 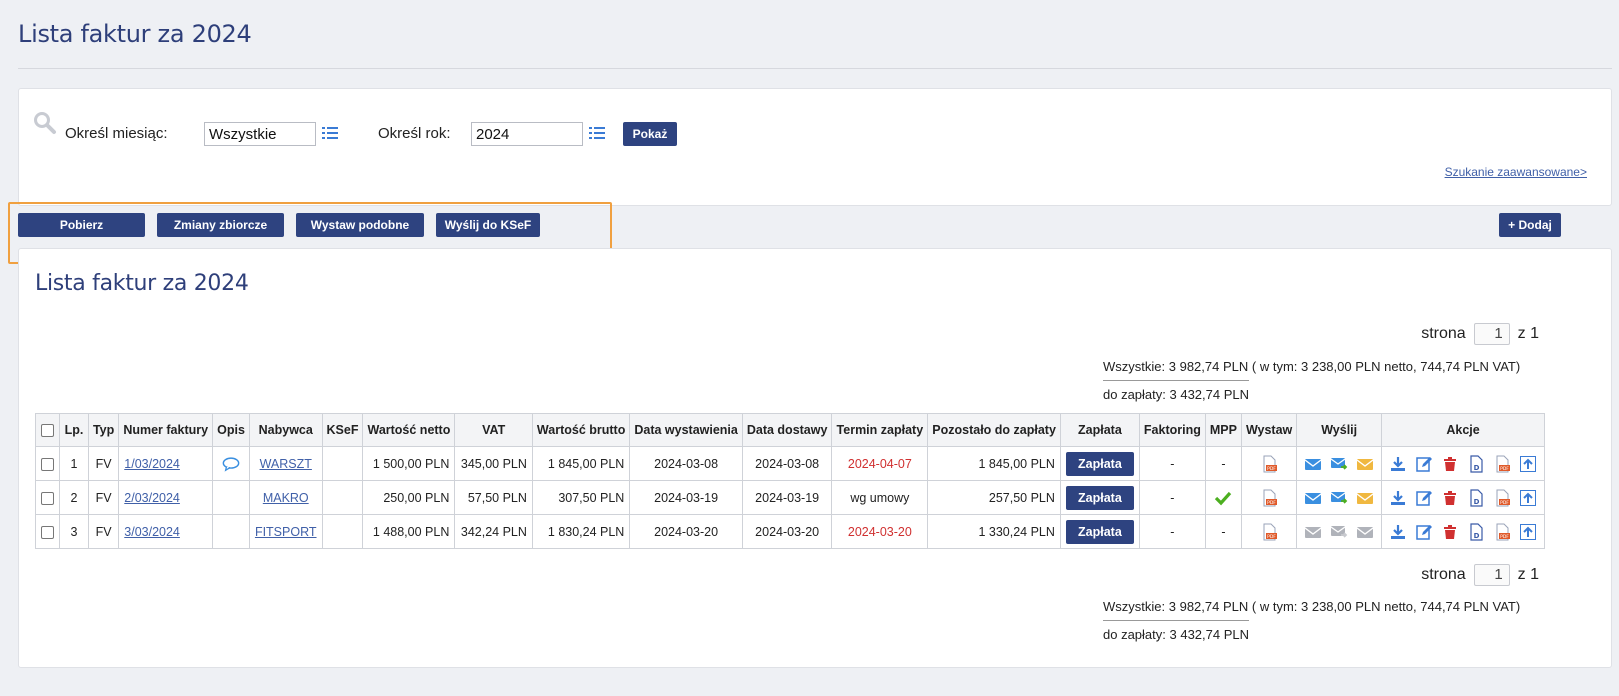 What do you see at coordinates (152, 464) in the screenshot?
I see `invoice-number-link: 1/03/2024` at bounding box center [152, 464].